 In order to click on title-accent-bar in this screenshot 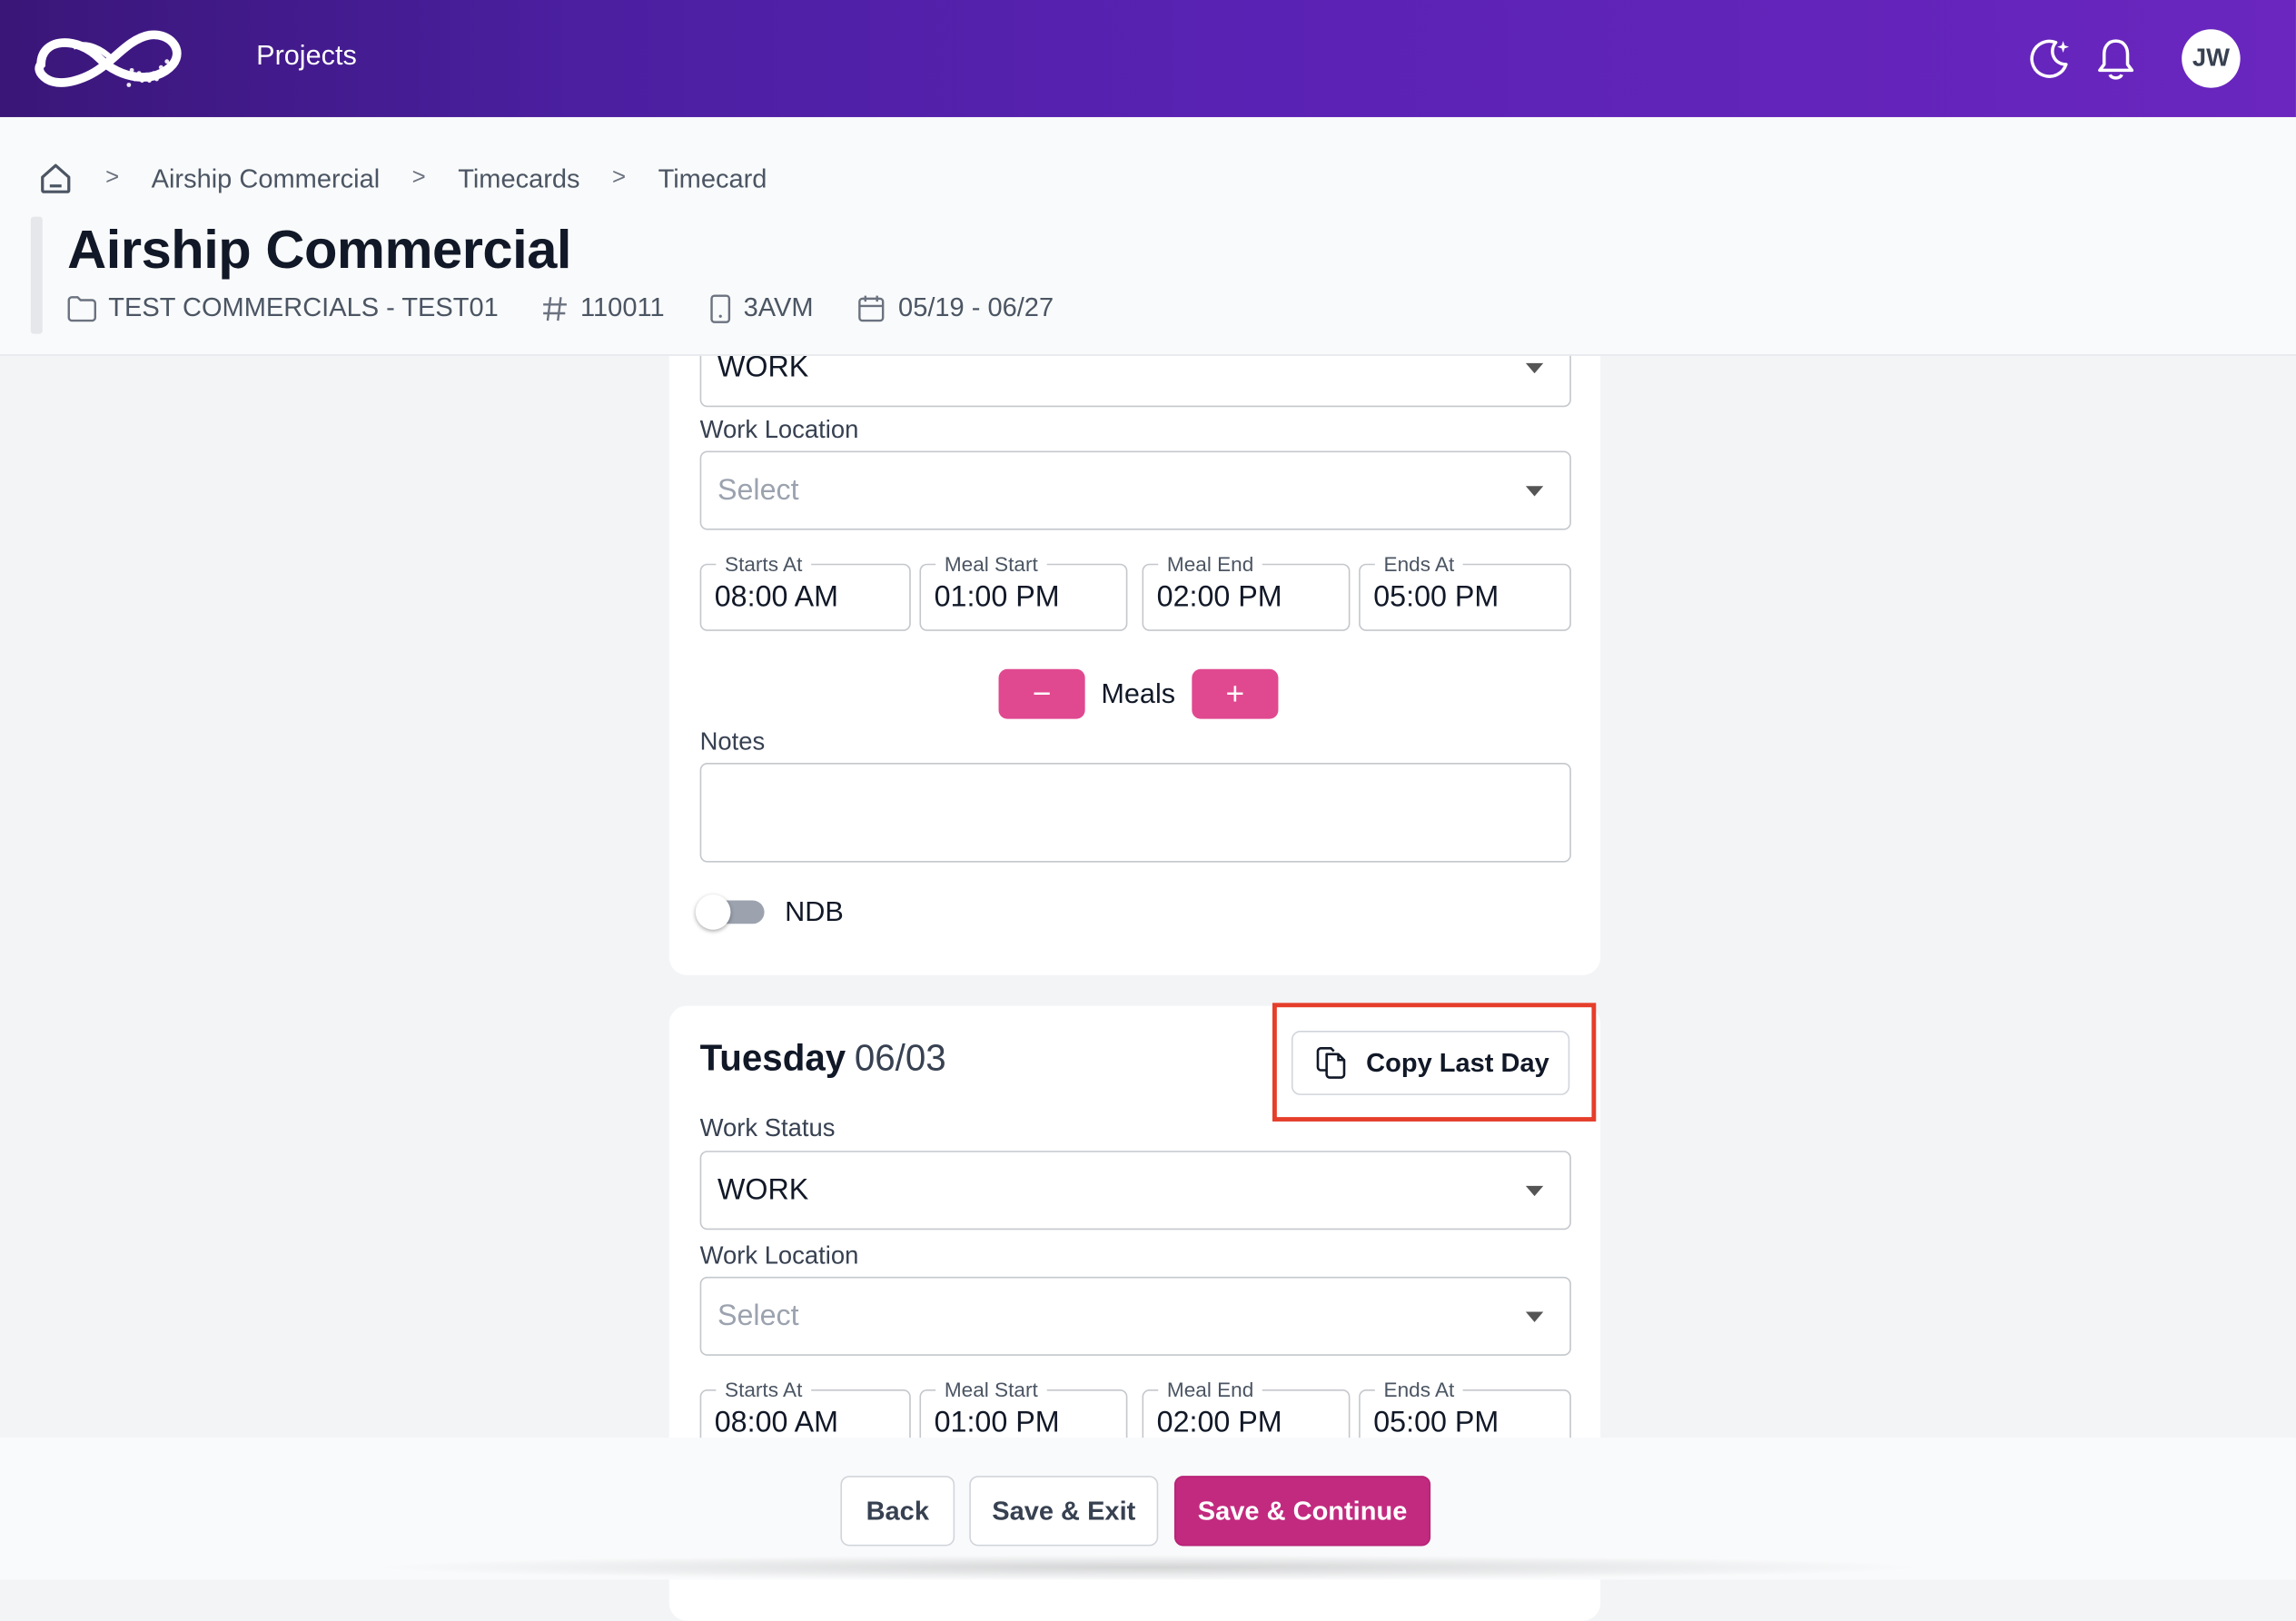, I will do `click(36, 275)`.